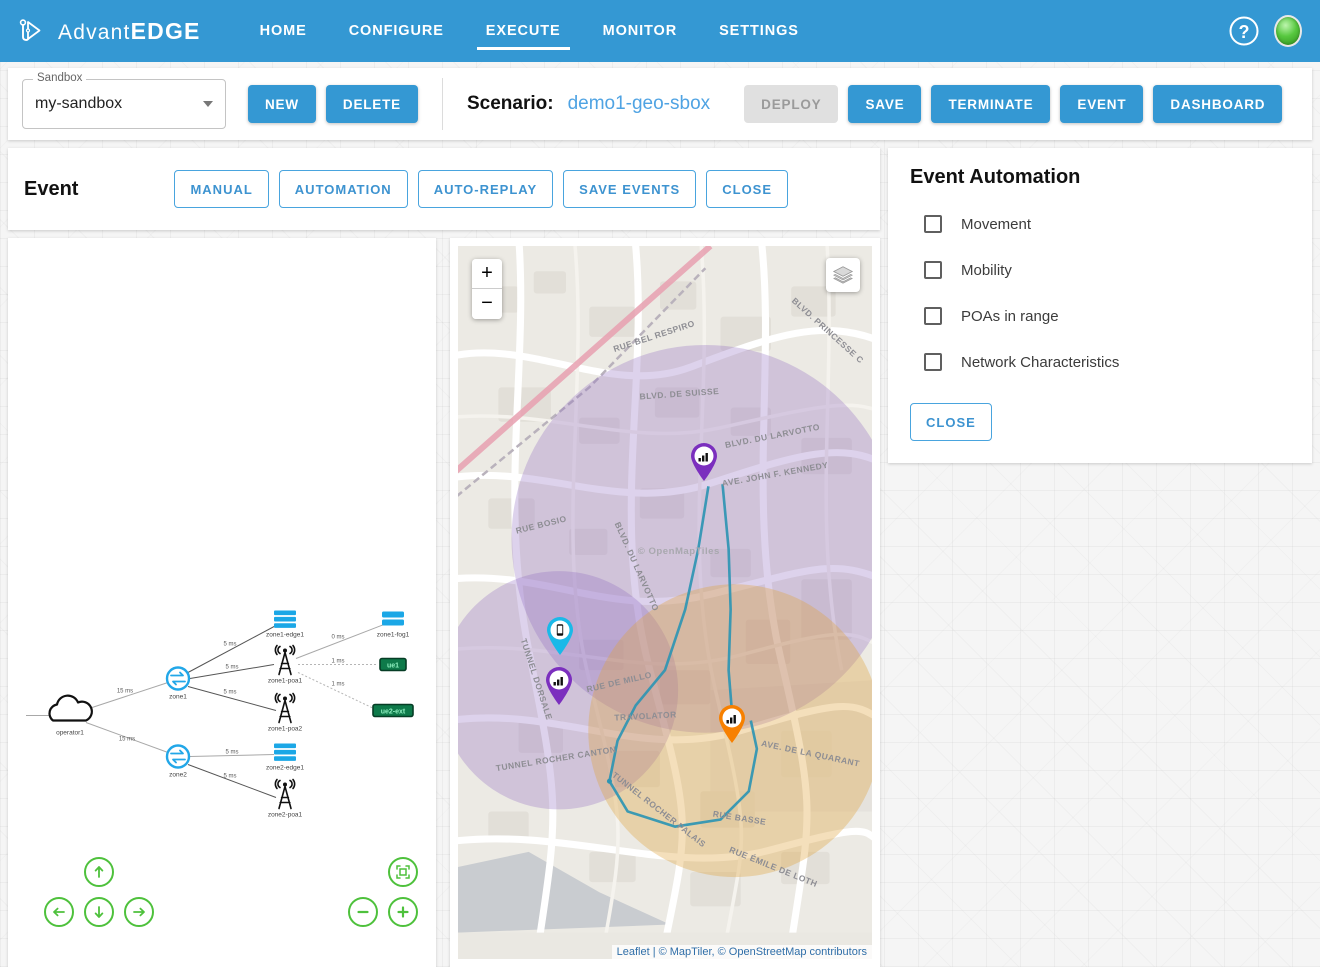  Describe the element at coordinates (285, 768) in the screenshot. I see `topology-node-label: zone2-edge1` at that location.